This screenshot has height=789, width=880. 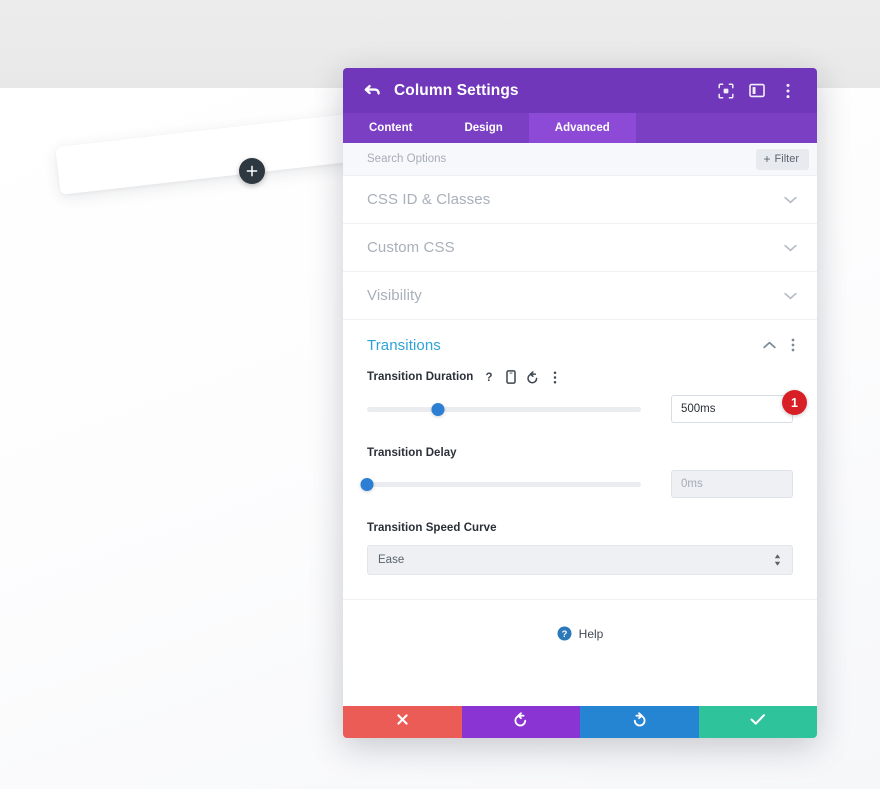 I want to click on filter-button: + Filter, so click(x=782, y=159).